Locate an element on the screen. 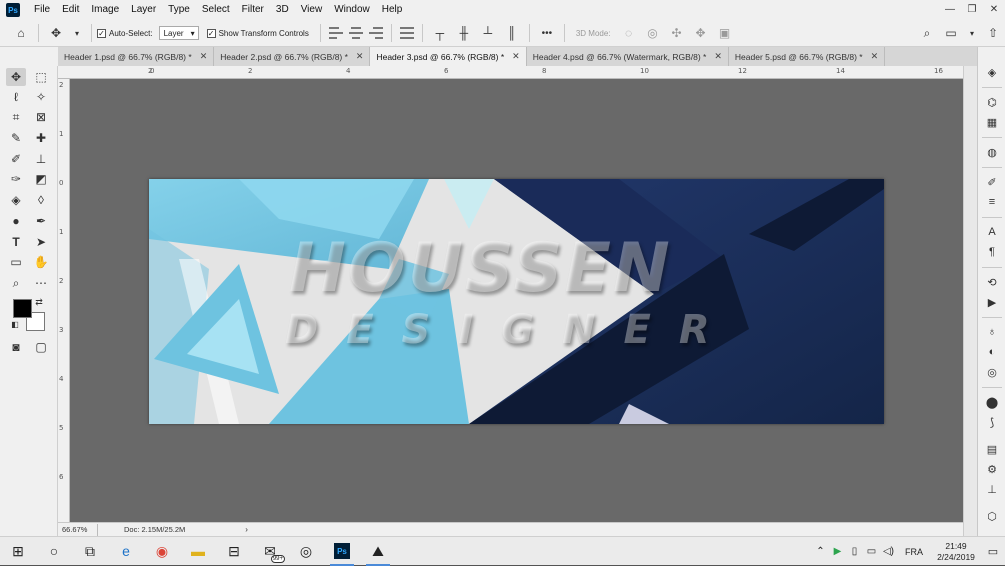 The width and height of the screenshot is (1005, 566). path-selection-tool-icon: ➤ is located at coordinates (41, 242).